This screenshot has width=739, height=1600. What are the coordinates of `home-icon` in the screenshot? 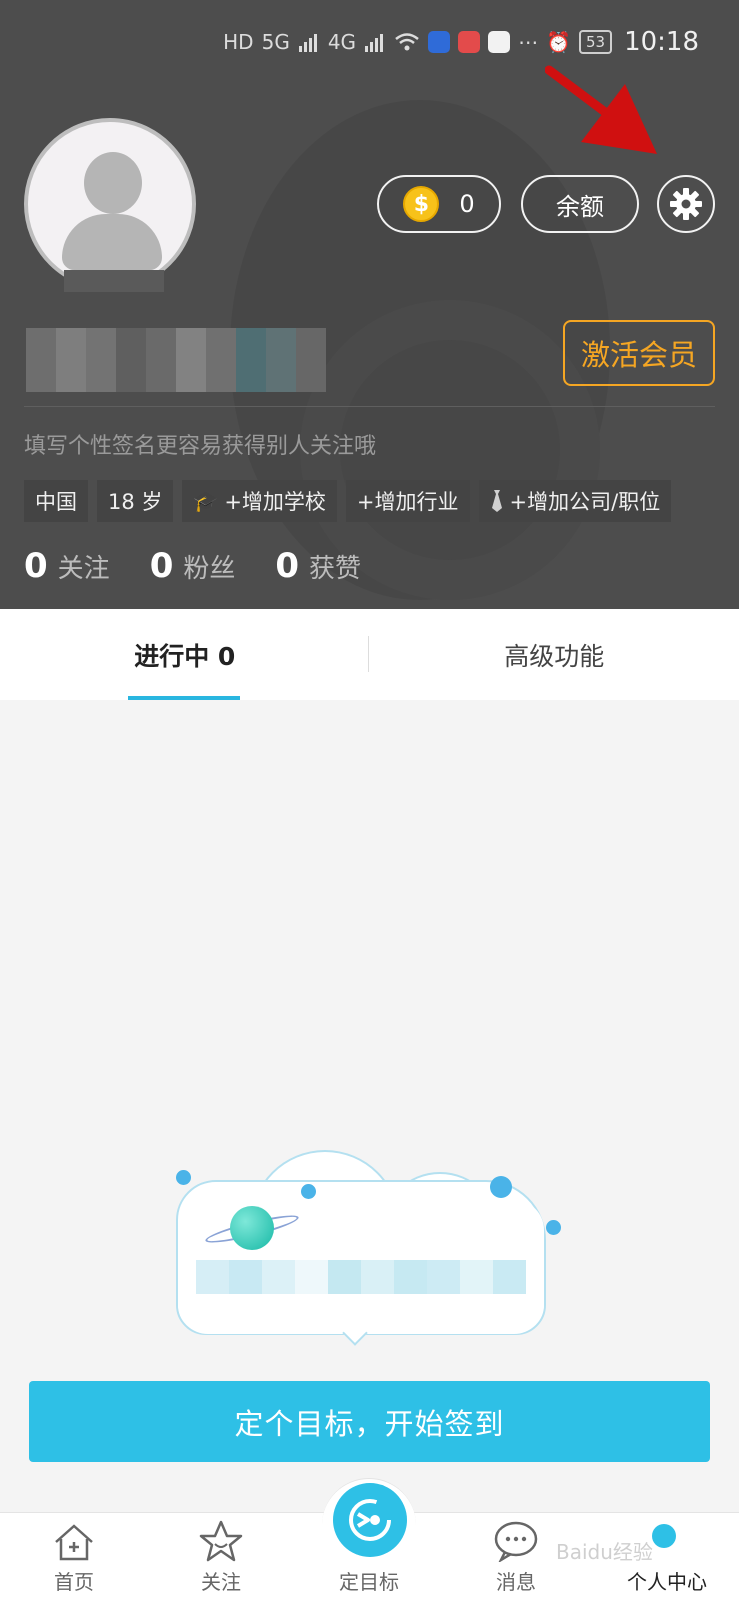 It's located at (74, 1542).